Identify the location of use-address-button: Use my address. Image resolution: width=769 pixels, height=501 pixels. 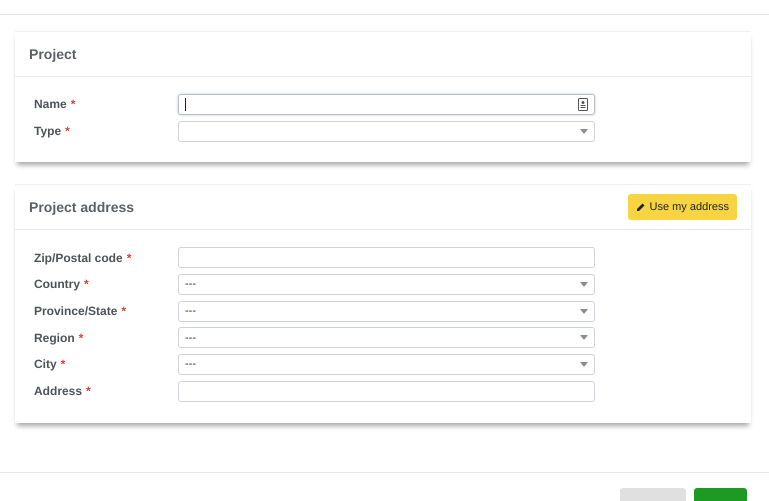
(682, 207).